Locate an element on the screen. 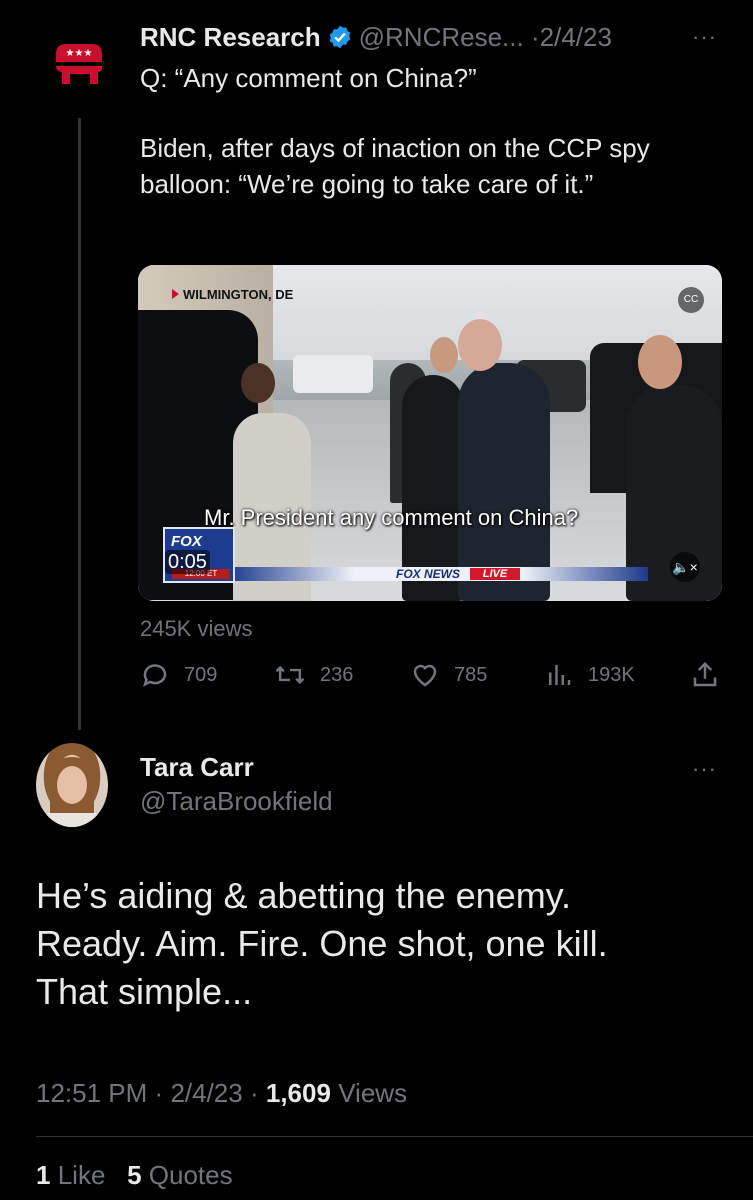  share-icon is located at coordinates (705, 674).